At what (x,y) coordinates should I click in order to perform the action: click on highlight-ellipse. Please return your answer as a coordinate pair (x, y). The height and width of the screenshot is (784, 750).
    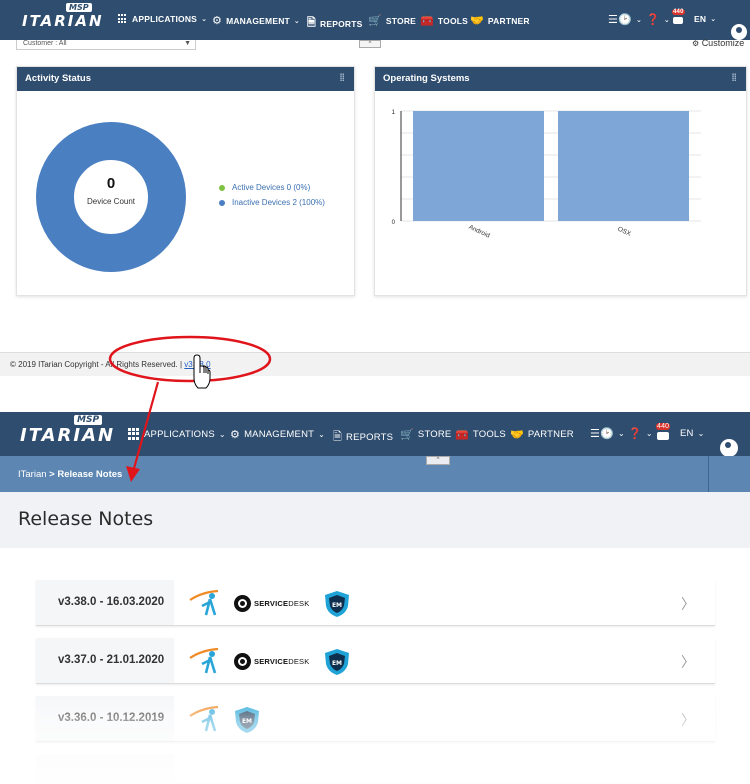
    Looking at the image, I should click on (190, 359).